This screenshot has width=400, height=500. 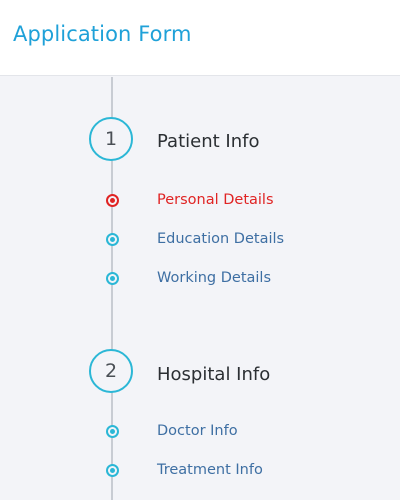 What do you see at coordinates (111, 371) in the screenshot?
I see `step-number-badge: 2` at bounding box center [111, 371].